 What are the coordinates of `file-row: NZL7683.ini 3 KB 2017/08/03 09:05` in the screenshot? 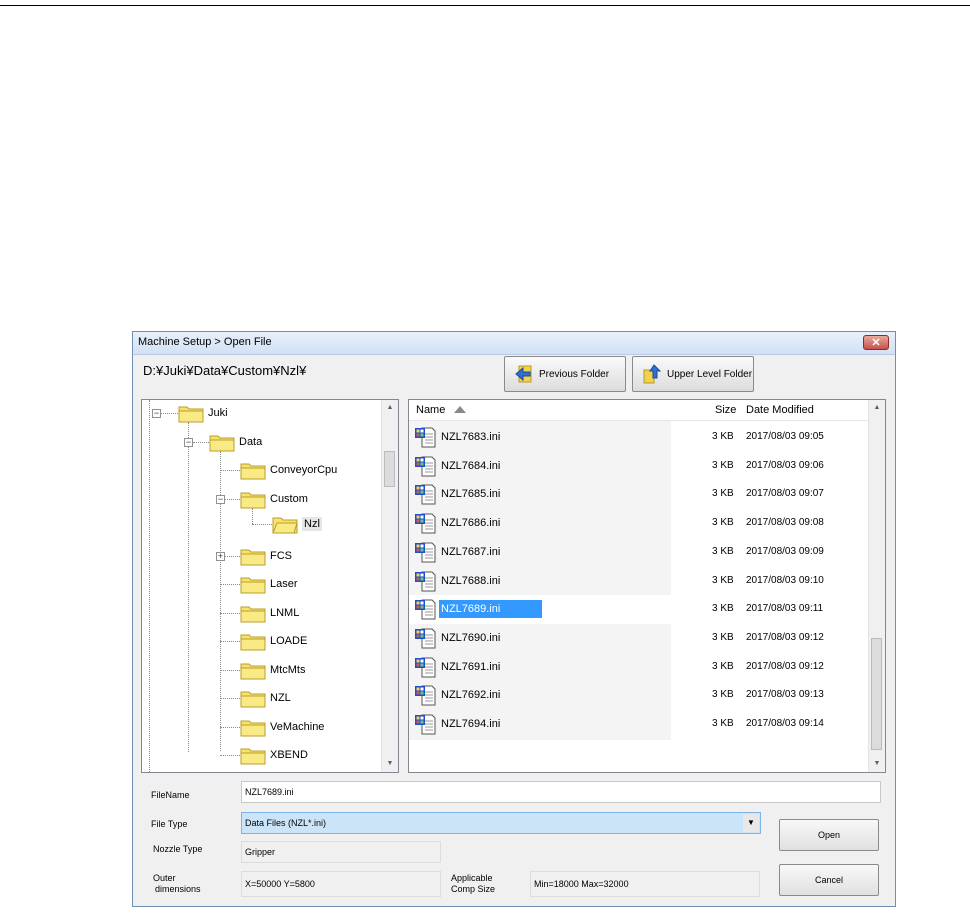 It's located at (639, 437).